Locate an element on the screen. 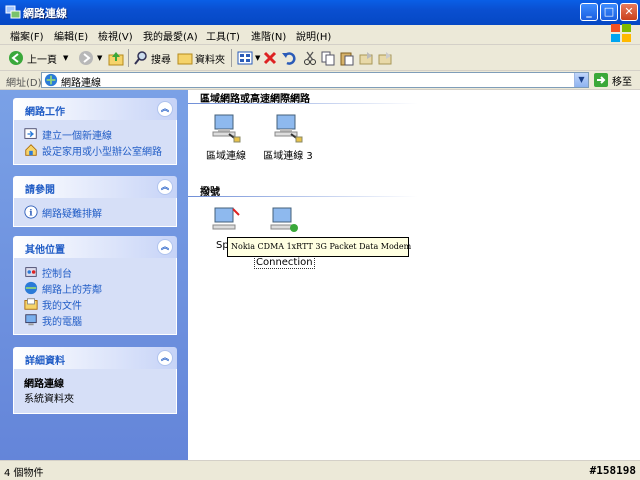 The height and width of the screenshot is (480, 640). search-button: 搜尋 is located at coordinates (152, 58).